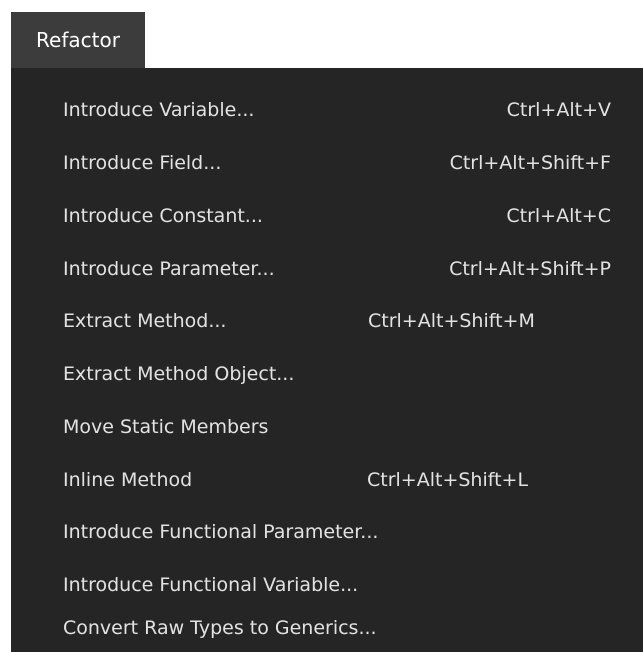 The height and width of the screenshot is (652, 643). I want to click on menu-item-shortcut: Ctrl+Alt+V, so click(558, 110).